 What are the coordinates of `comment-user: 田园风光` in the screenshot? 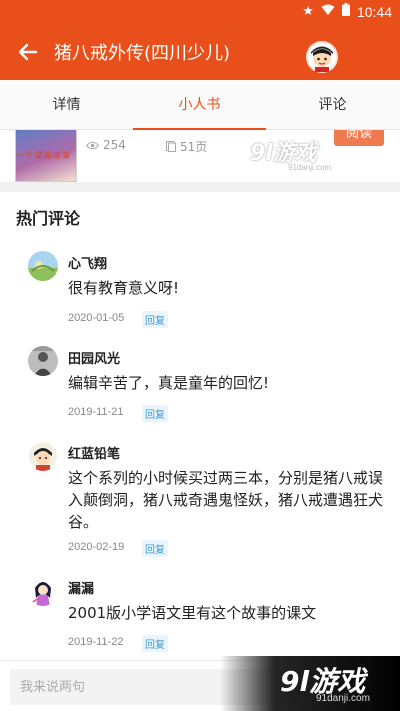 It's located at (94, 357).